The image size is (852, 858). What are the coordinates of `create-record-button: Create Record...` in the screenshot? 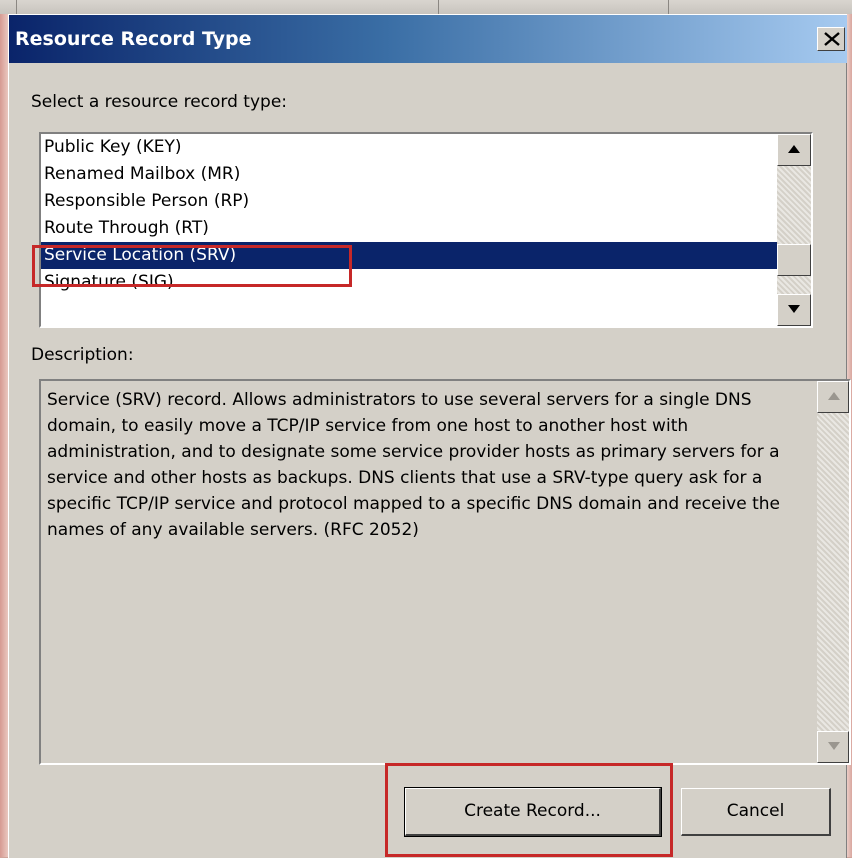 It's located at (533, 812).